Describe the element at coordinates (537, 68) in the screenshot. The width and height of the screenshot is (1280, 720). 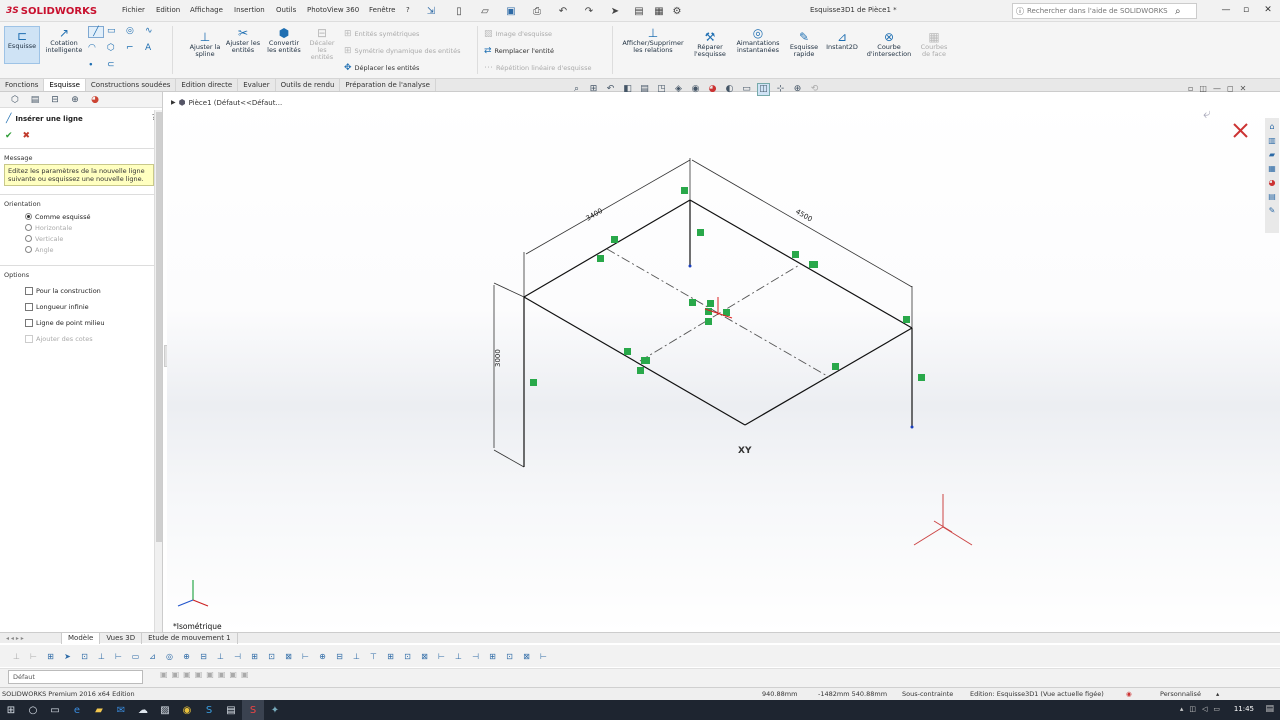
I see `linear-pattern-button: ⋯ Répétition linéaire d'esquisse` at that location.